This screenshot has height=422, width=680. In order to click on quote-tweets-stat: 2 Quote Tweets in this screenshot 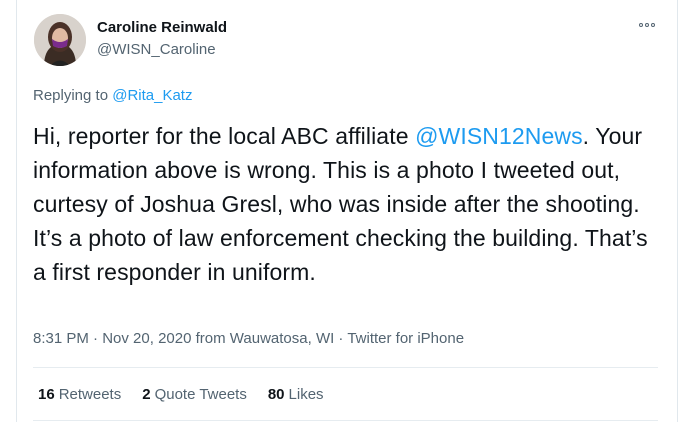, I will do `click(194, 394)`.